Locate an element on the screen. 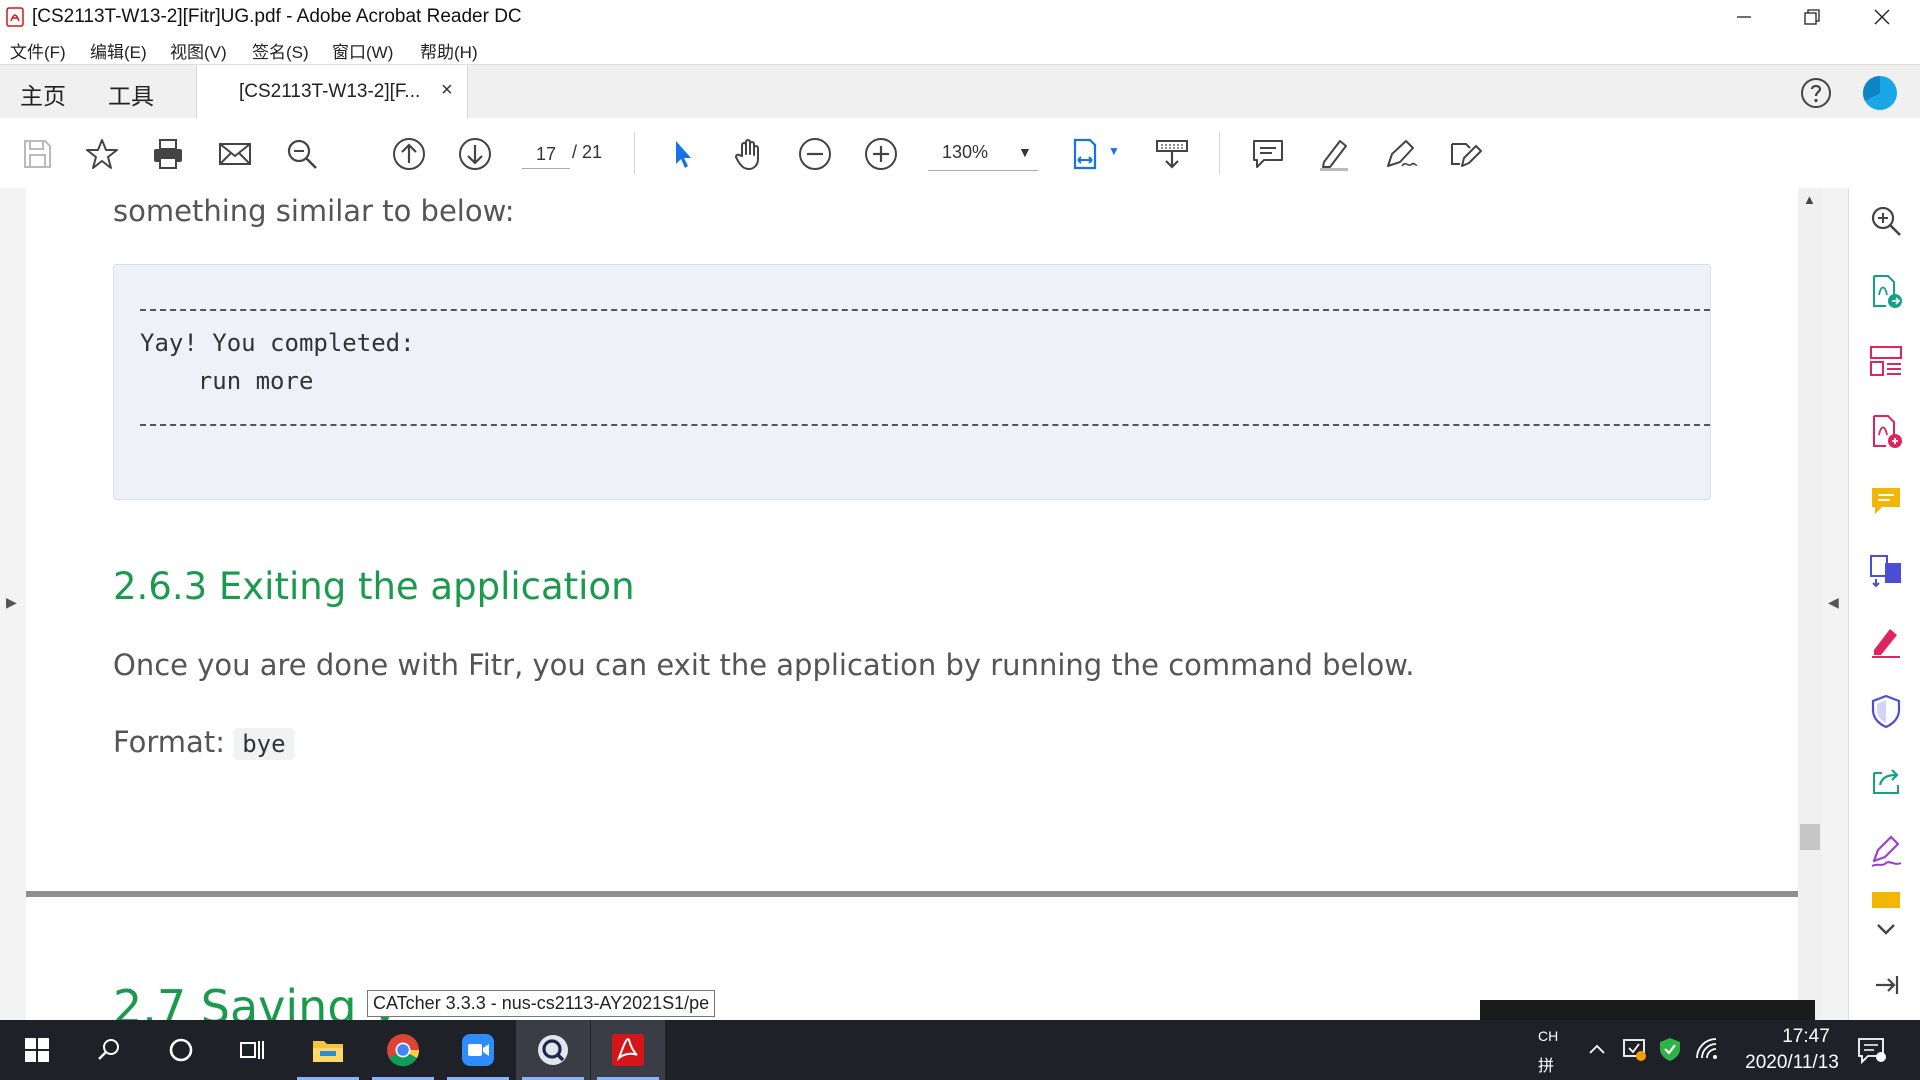 This screenshot has height=1080, width=1920. zoom-select: 130% ▼ is located at coordinates (983, 154).